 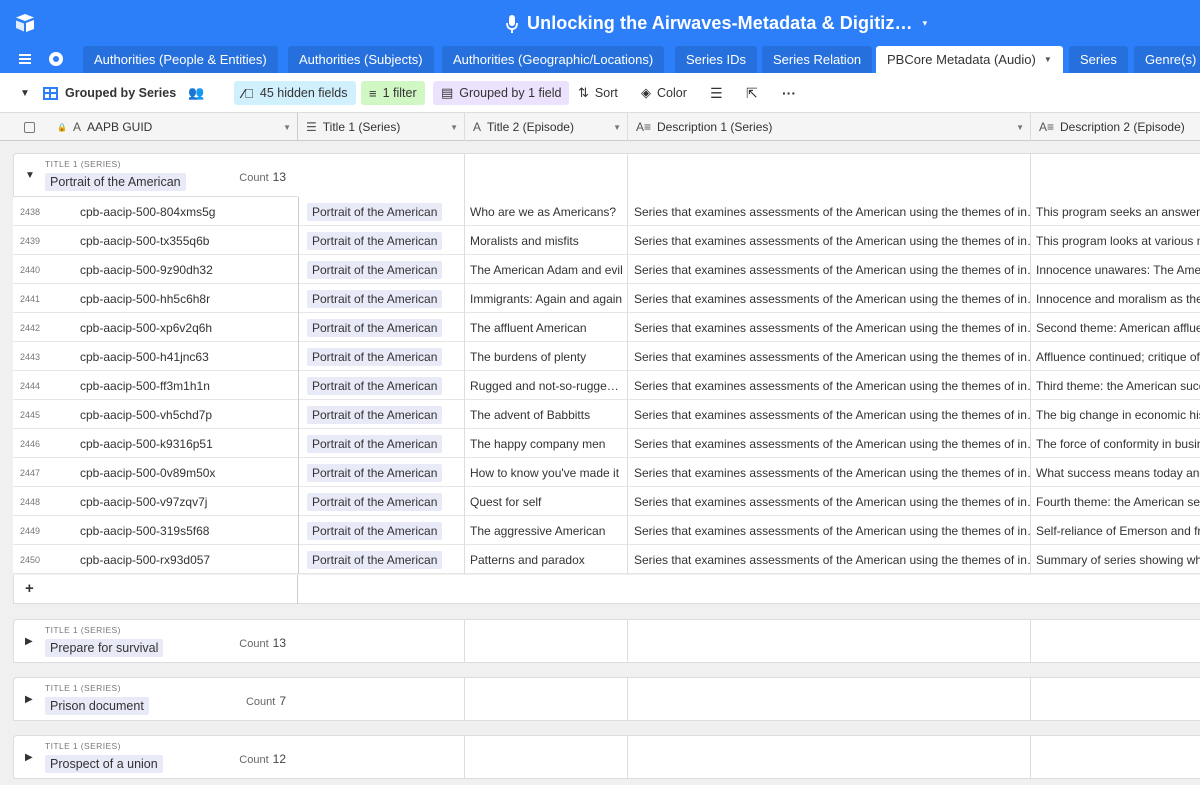 I want to click on title2-cell: Patterns and paradox, so click(x=546, y=559).